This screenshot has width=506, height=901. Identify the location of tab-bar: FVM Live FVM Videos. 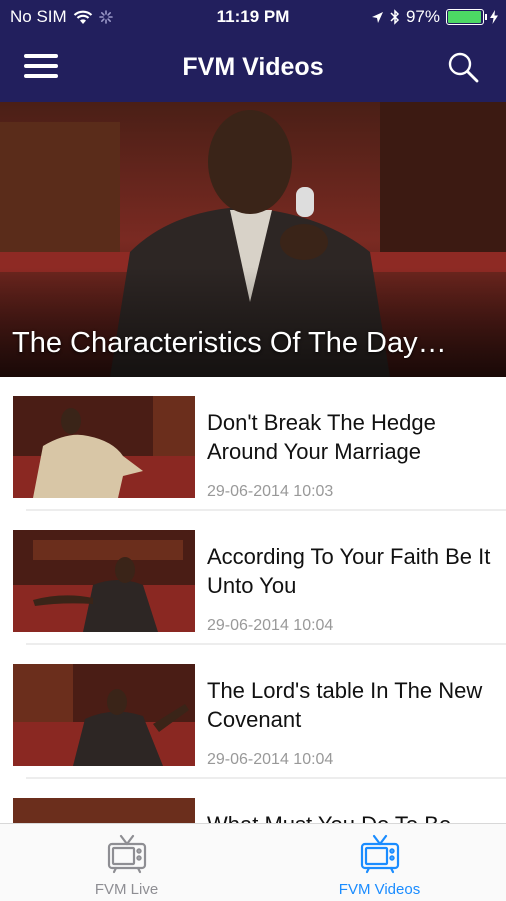
(253, 862).